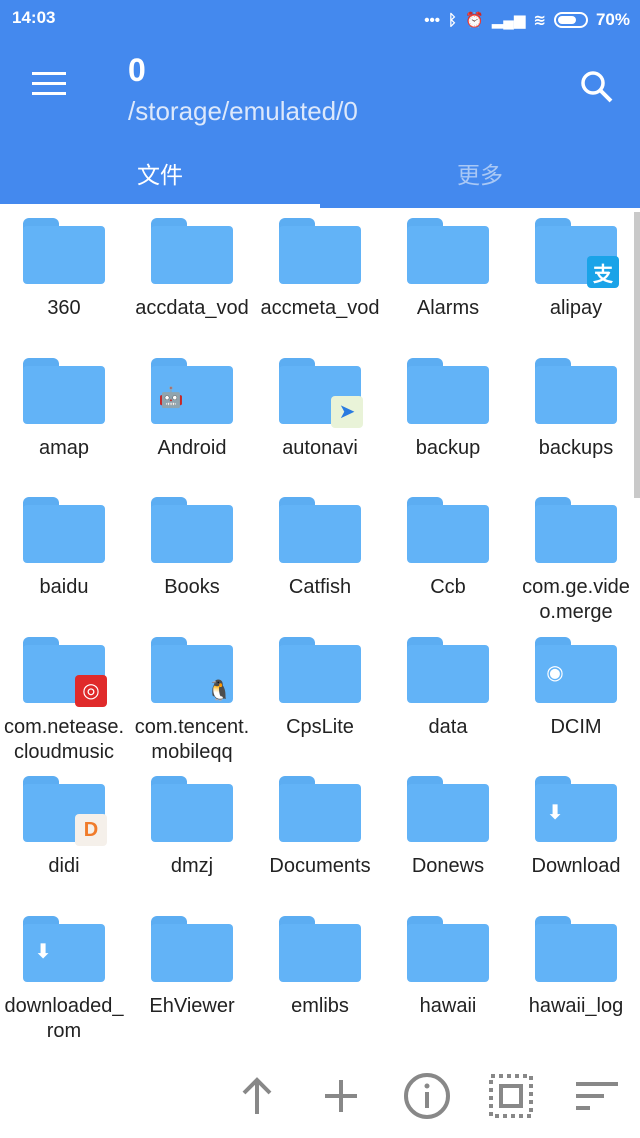 This screenshot has width=640, height=1138. Describe the element at coordinates (427, 1096) in the screenshot. I see `info-icon` at that location.